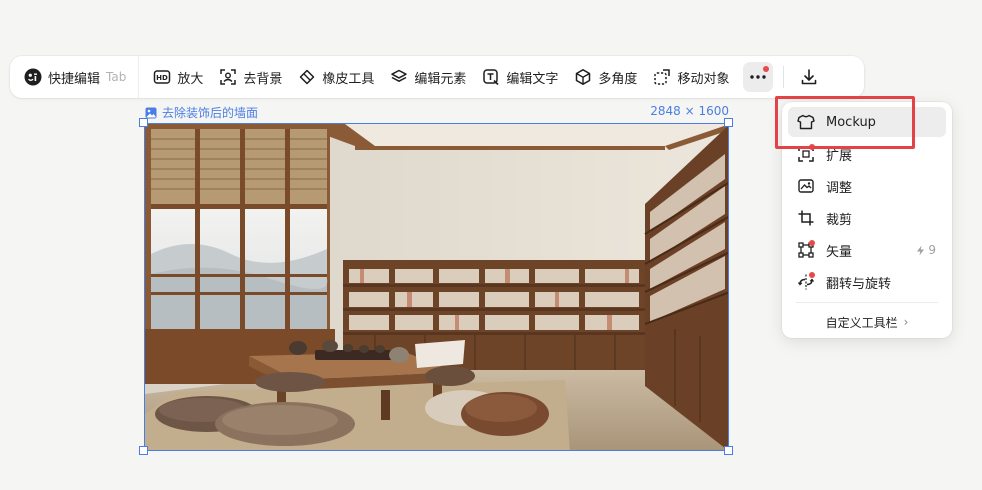 The width and height of the screenshot is (982, 490). Describe the element at coordinates (806, 218) in the screenshot. I see `crop-icon` at that location.